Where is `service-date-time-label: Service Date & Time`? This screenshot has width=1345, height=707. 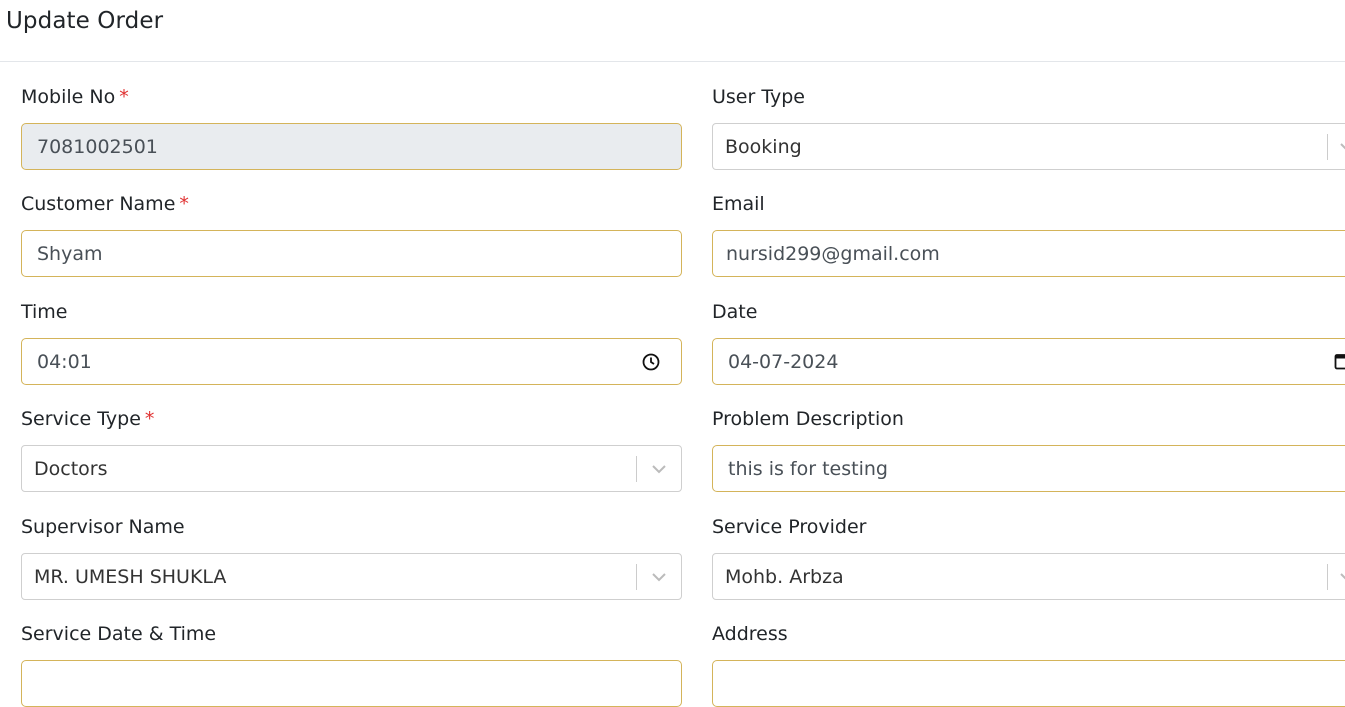
service-date-time-label: Service Date & Time is located at coordinates (118, 634).